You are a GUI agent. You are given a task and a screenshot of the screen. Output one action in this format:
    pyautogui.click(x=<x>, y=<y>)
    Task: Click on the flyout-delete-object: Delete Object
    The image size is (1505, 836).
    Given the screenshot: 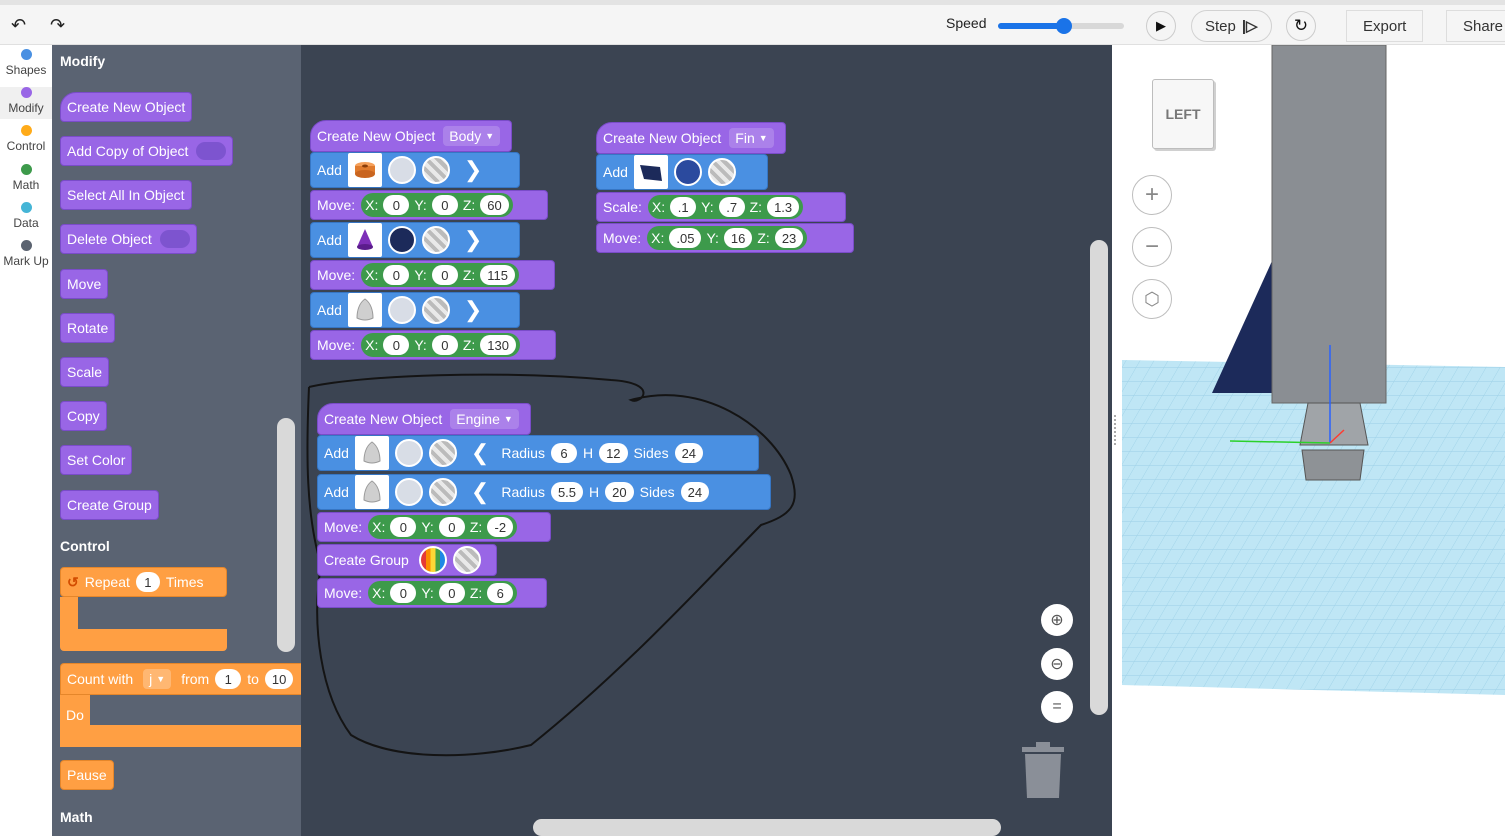 What is the action you would take?
    pyautogui.click(x=128, y=239)
    